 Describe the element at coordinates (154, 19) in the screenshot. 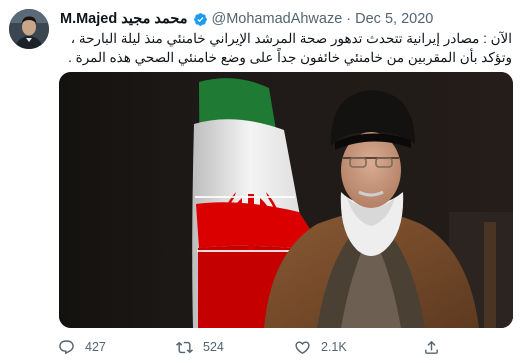

I see `display-name-arabic: محمد مجید` at that location.